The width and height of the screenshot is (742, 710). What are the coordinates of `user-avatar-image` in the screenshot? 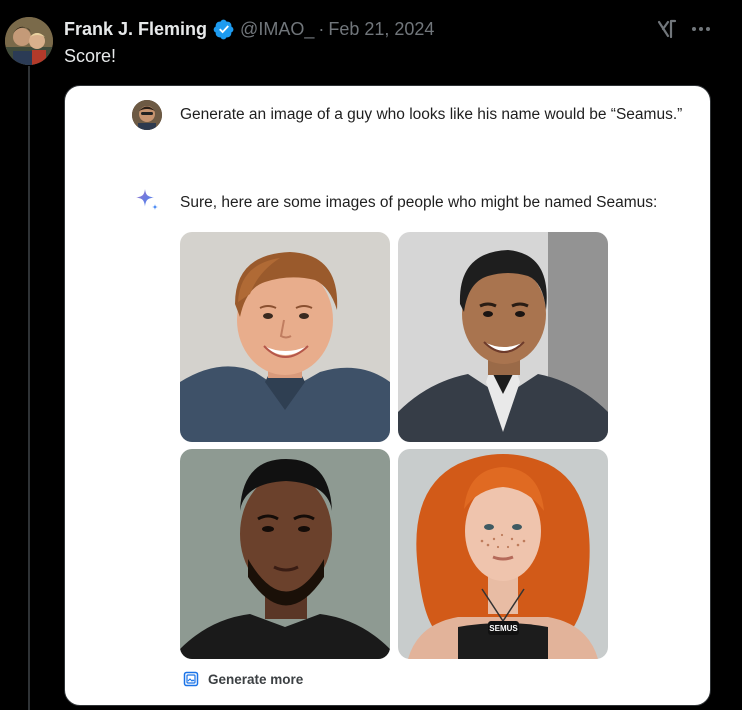 It's located at (147, 115).